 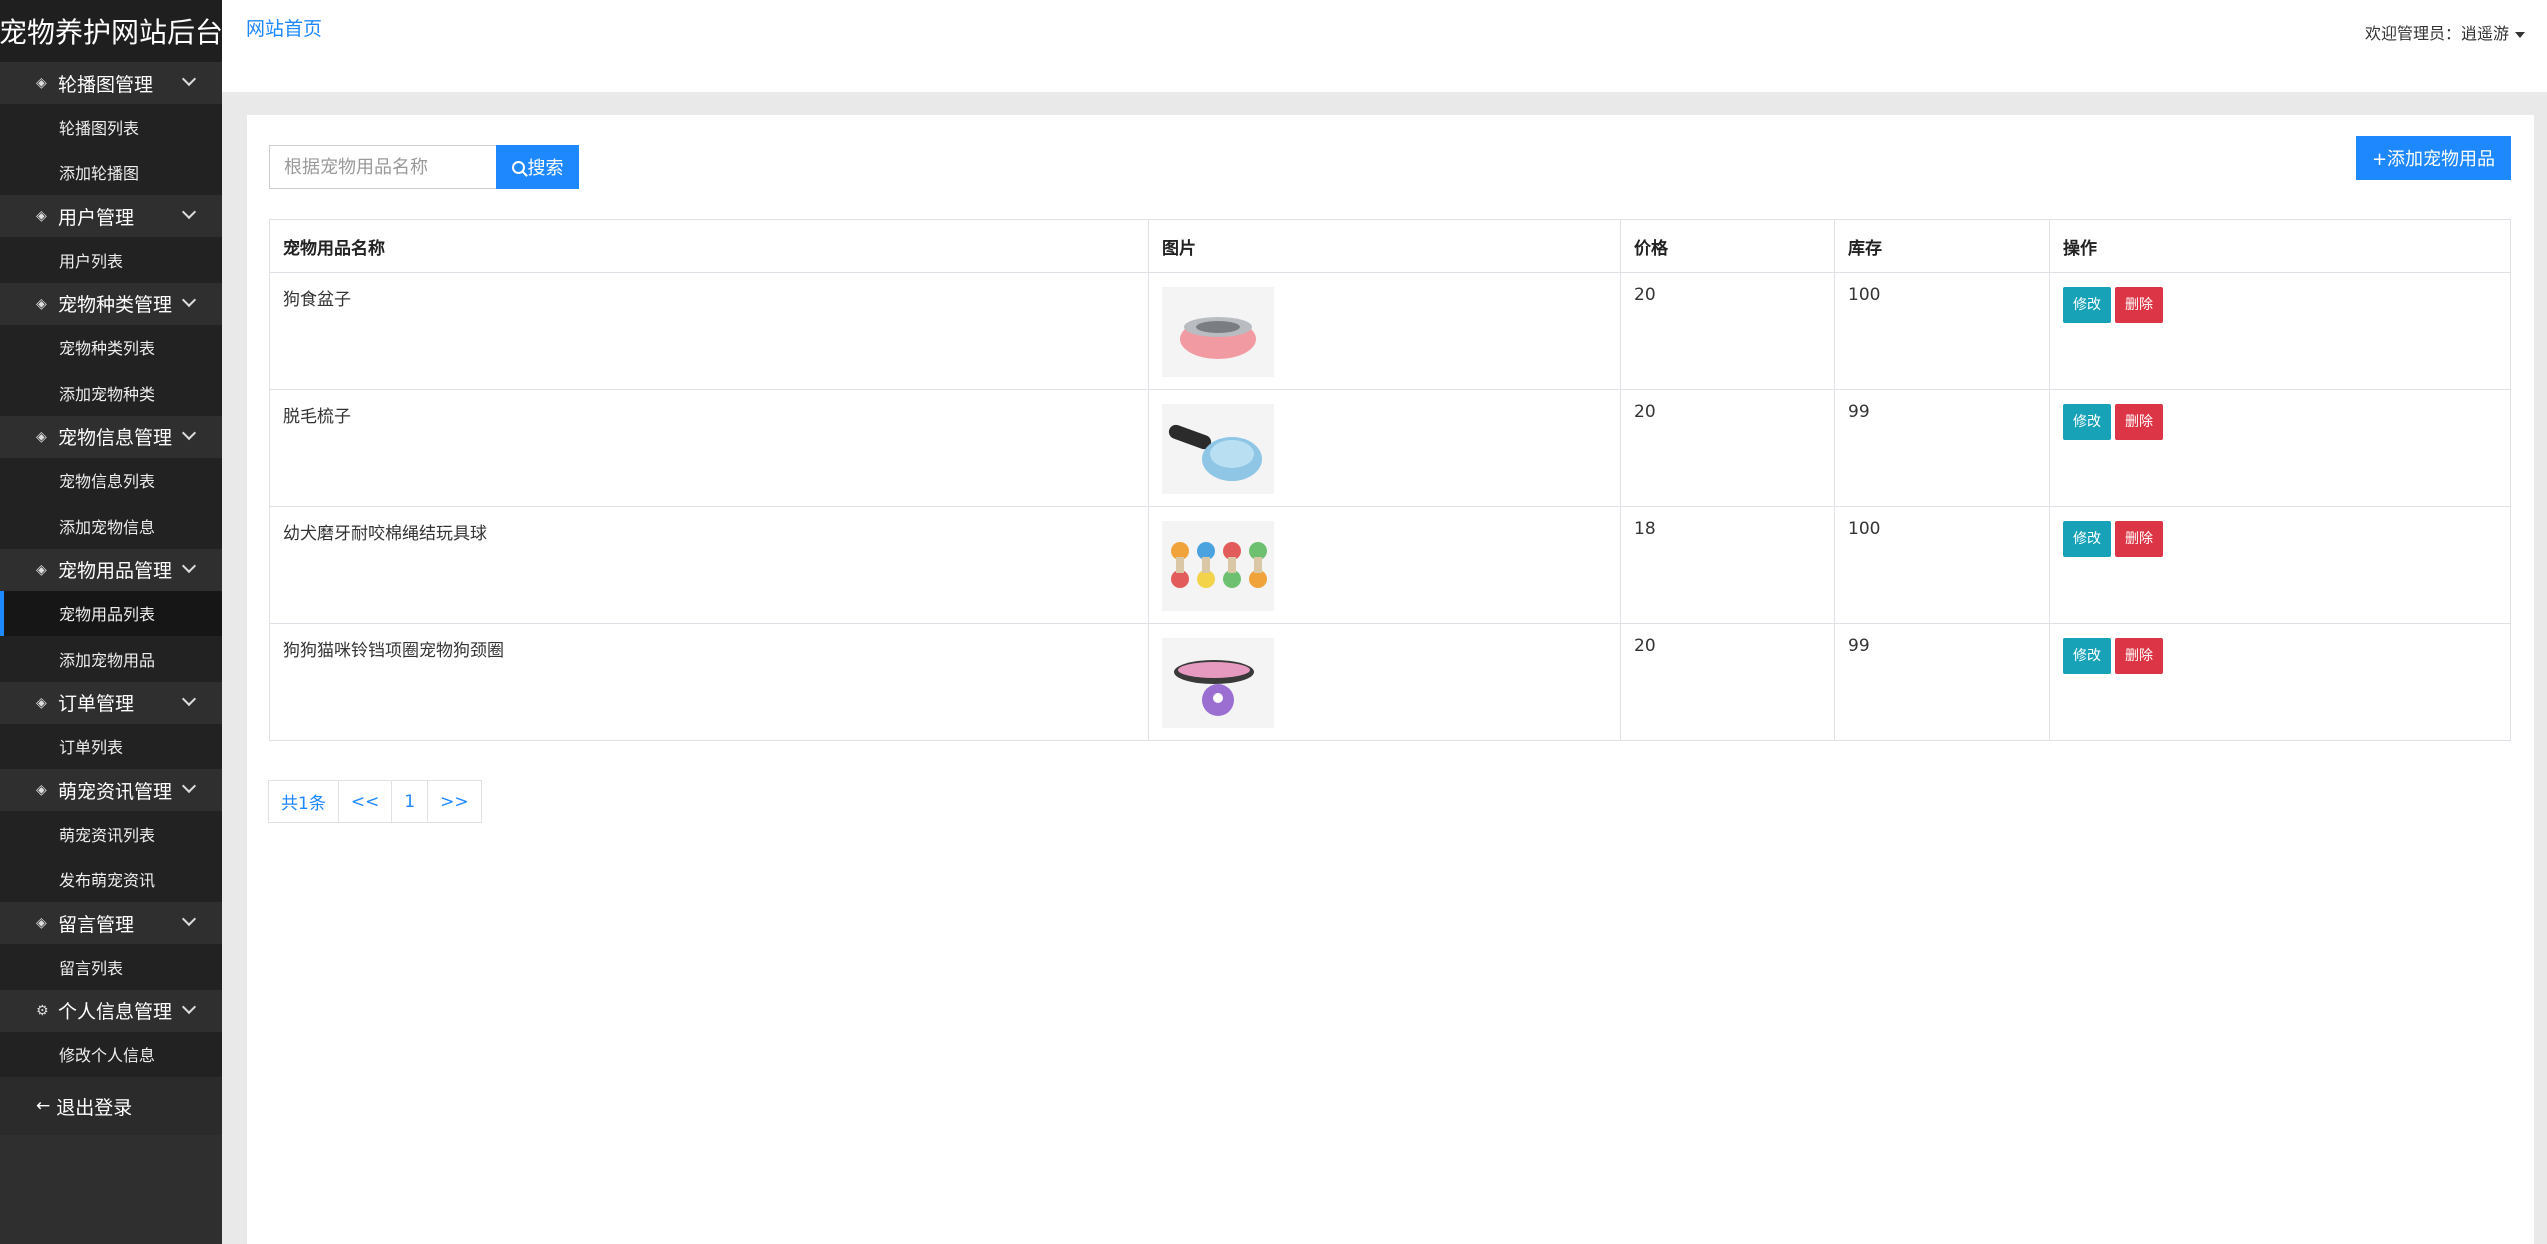 I want to click on nav-group-label: 宠物用品管理, so click(x=115, y=571).